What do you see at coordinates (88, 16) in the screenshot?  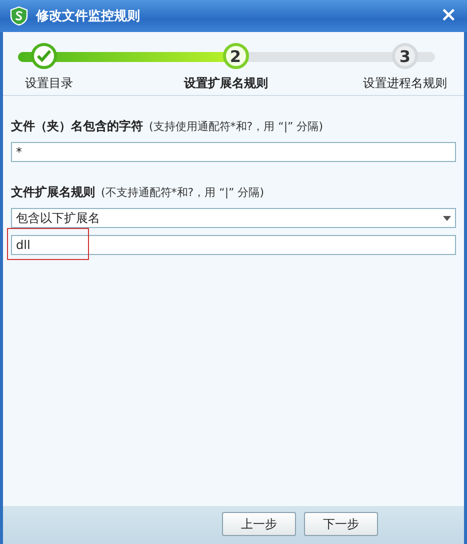 I see `window-title: 修改文件监控规则` at bounding box center [88, 16].